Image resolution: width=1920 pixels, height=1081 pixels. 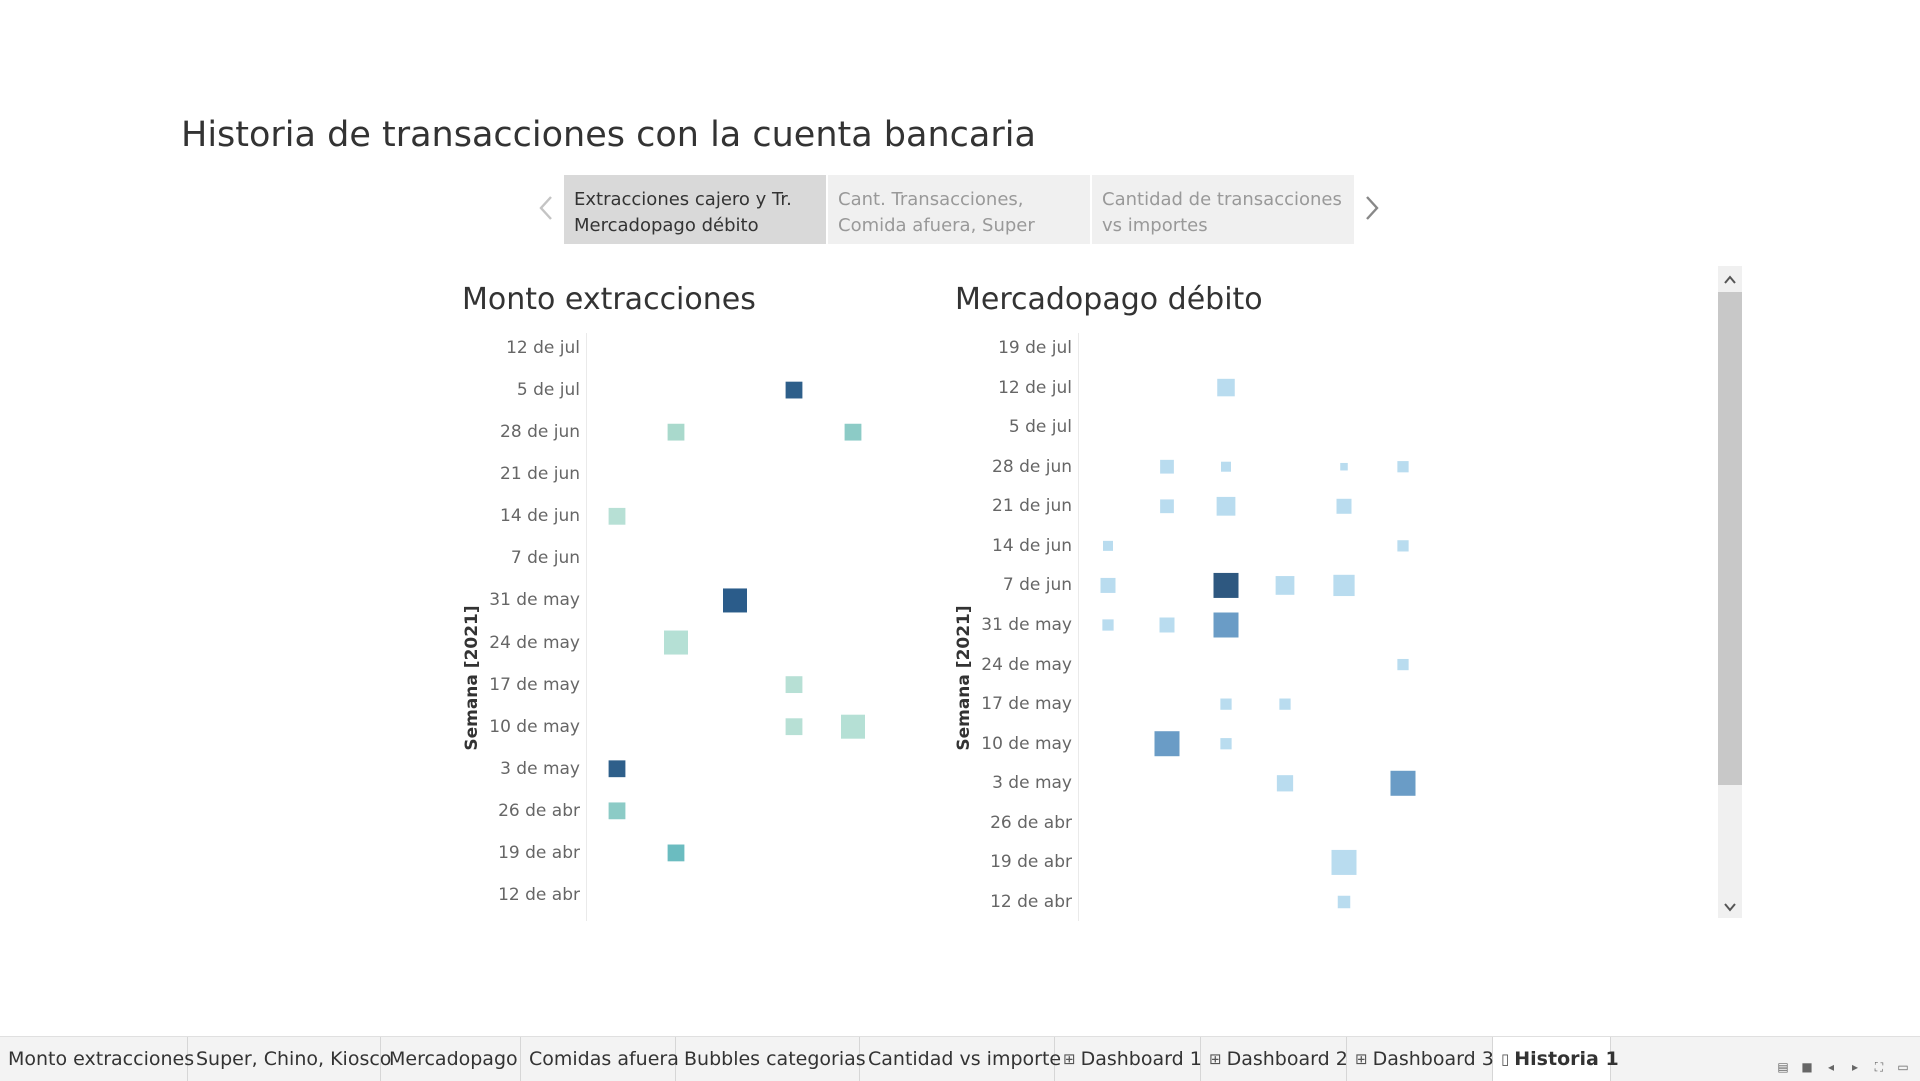 What do you see at coordinates (1879, 1067) in the screenshot?
I see `fullscreen-icon: ⛶` at bounding box center [1879, 1067].